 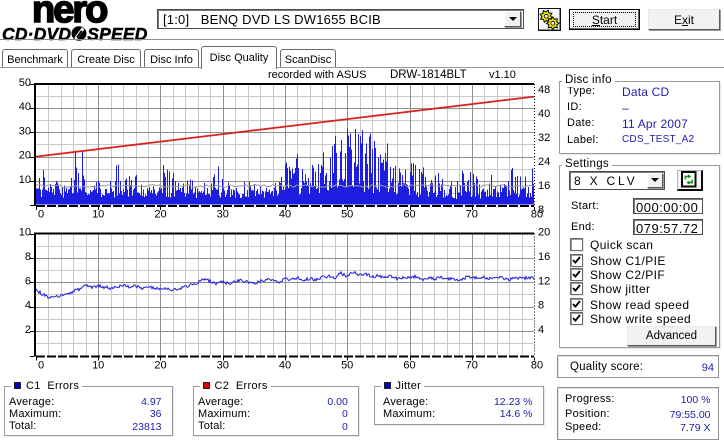 I want to click on svg-text: 6, so click(x=28, y=281).